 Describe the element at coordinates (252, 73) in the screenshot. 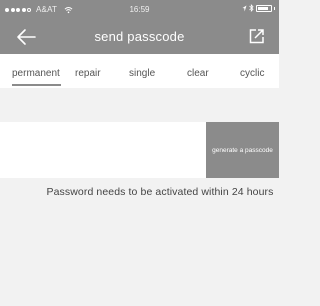

I see `tab-cyclic: cyclic` at that location.